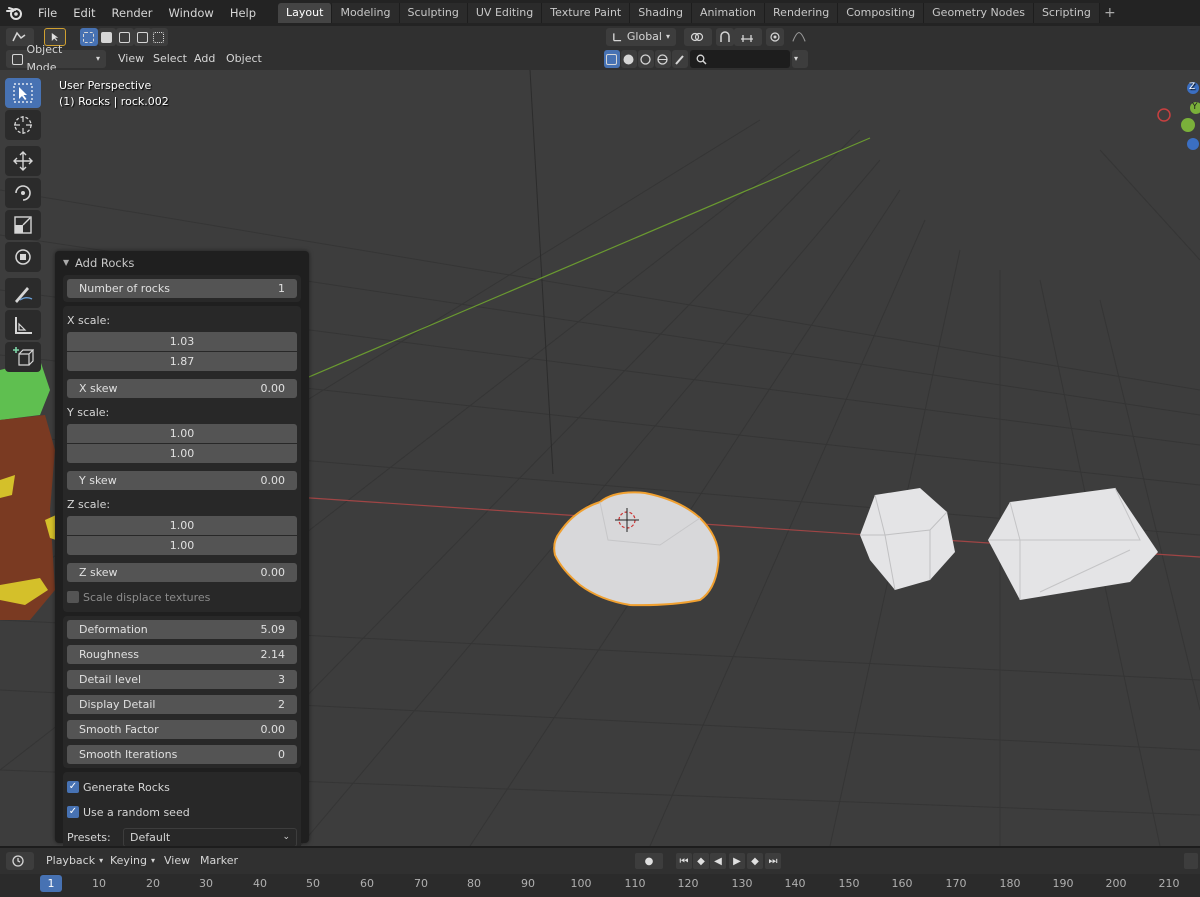 The height and width of the screenshot is (897, 1200). I want to click on orientation-dropdown: Global ▾, so click(641, 37).